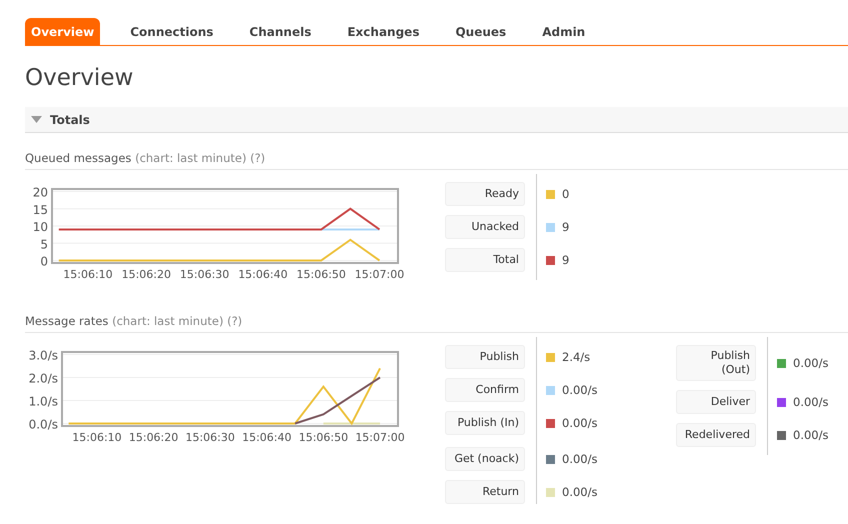 The height and width of the screenshot is (524, 848). Describe the element at coordinates (44, 244) in the screenshot. I see `y-tick-label: 5` at that location.